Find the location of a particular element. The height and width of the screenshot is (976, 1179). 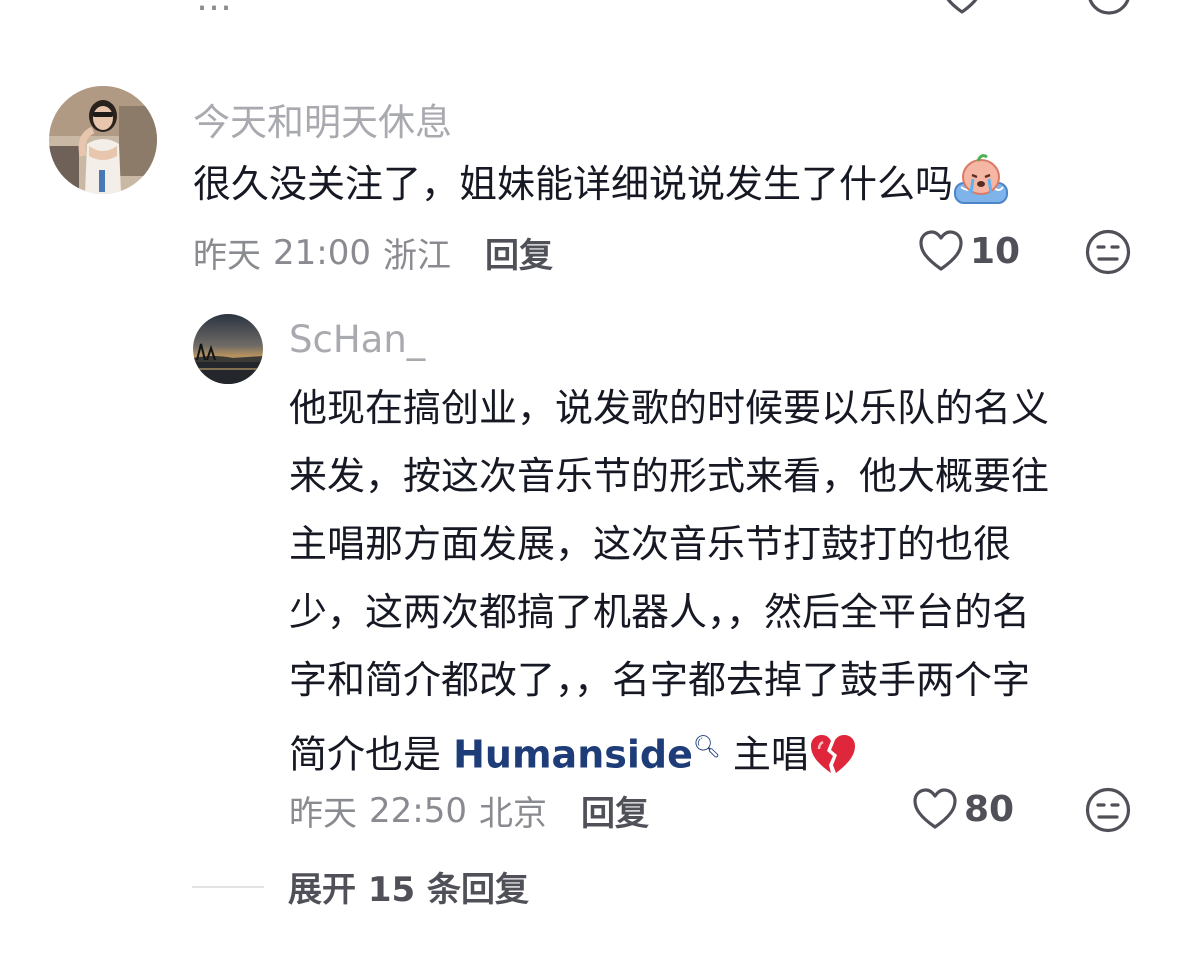

reply-line-5: 字和简介都改了，，名字都去掉了鼓手两个字 is located at coordinates (660, 680).